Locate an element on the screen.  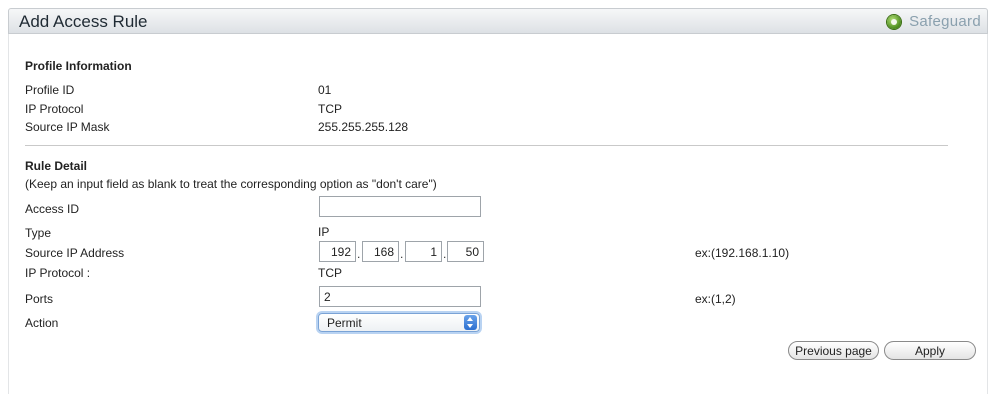
source-ip-label: Source IP Address is located at coordinates (75, 253).